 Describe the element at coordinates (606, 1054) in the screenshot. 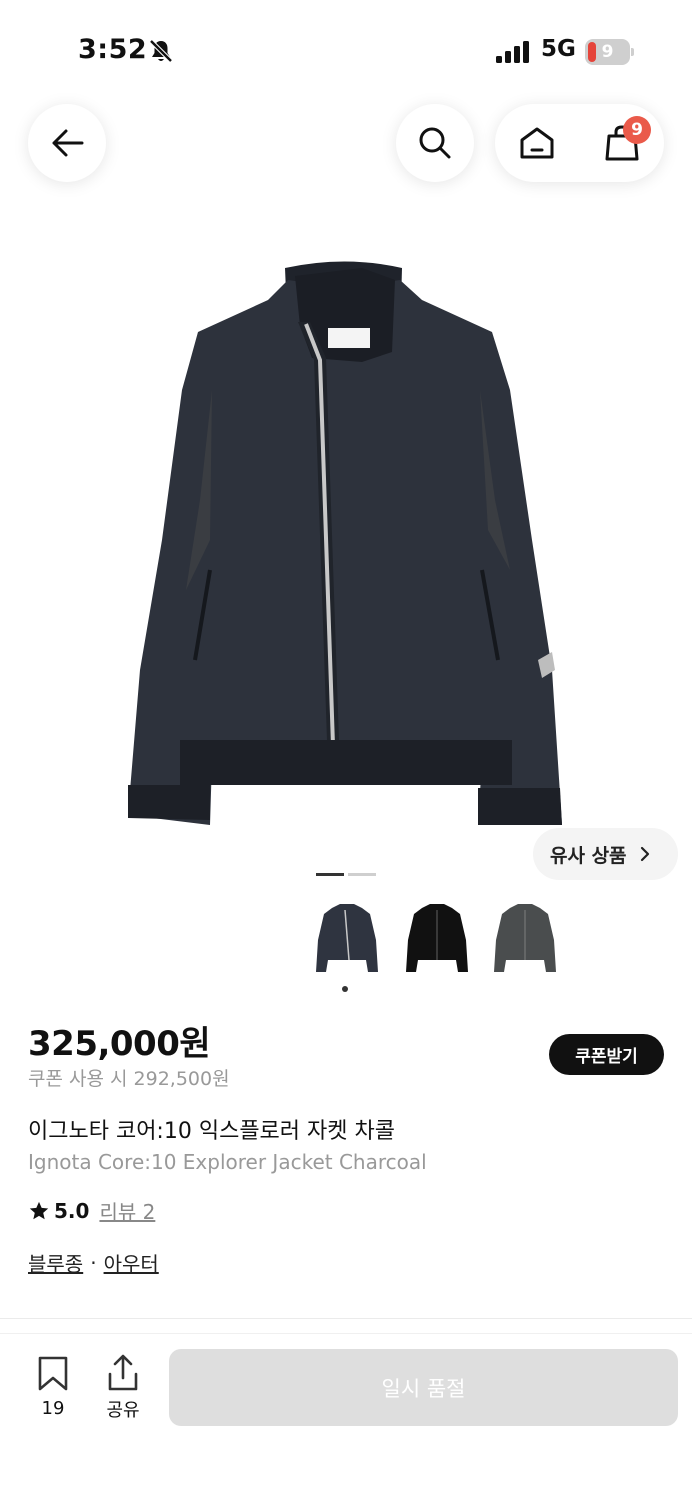

I see `get-coupon-button: 쿠폰받기` at that location.